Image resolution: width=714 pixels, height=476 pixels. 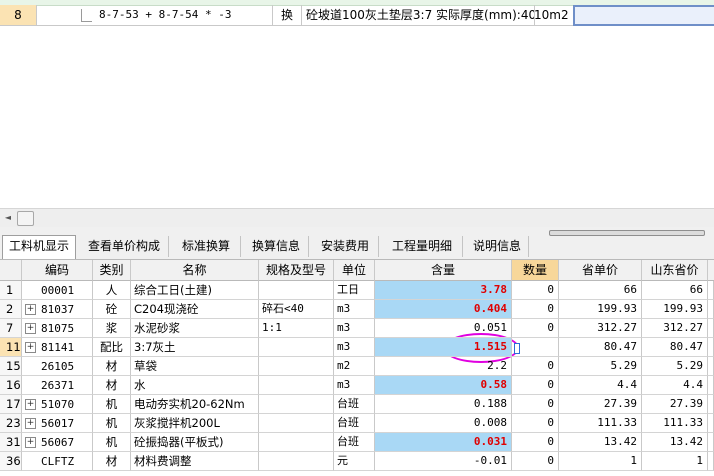 What do you see at coordinates (600, 442) in the screenshot?
I see `row-31-price-cell: 13.42` at bounding box center [600, 442].